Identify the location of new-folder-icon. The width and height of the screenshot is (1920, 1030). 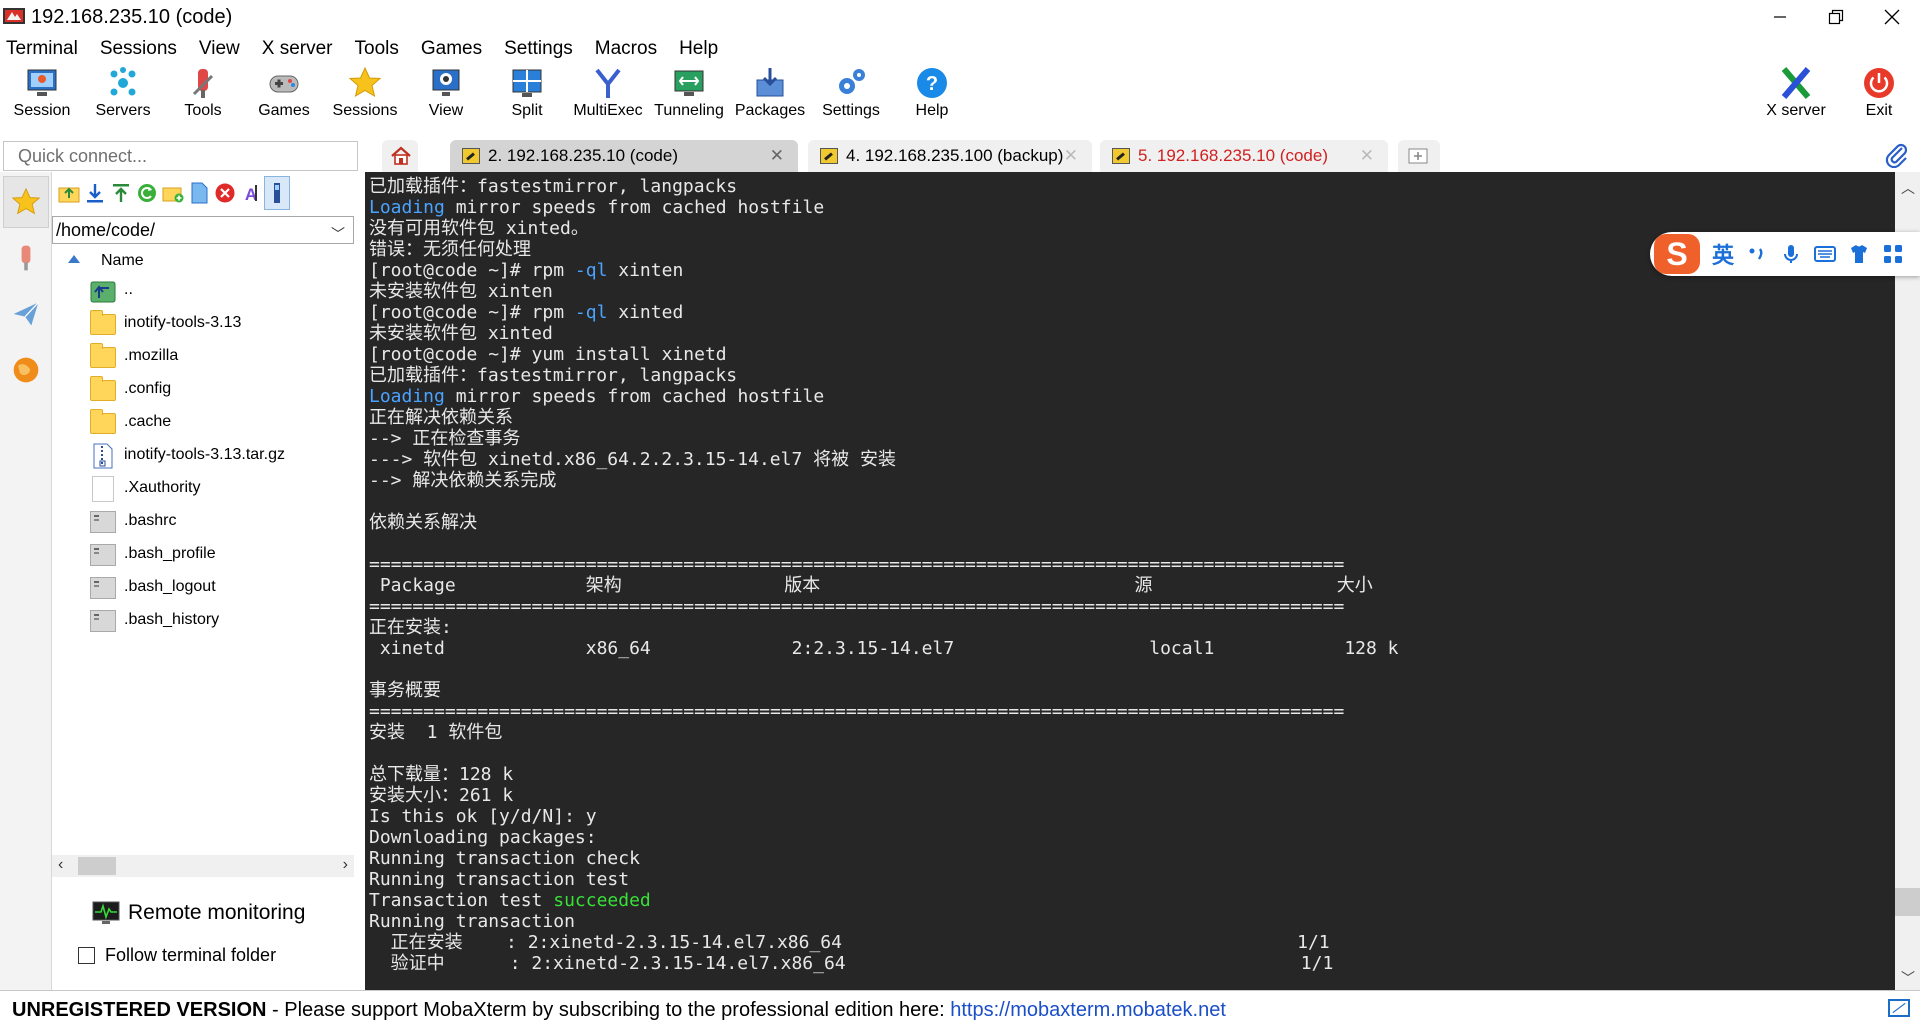
(173, 193).